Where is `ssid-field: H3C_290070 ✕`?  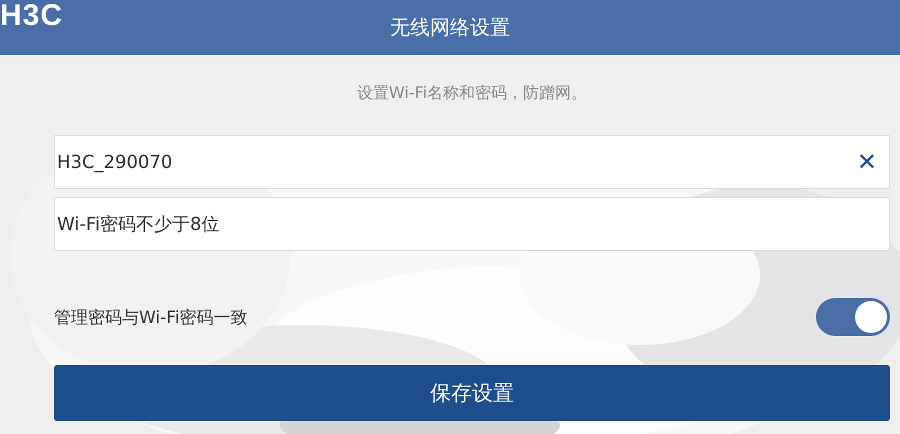
ssid-field: H3C_290070 ✕ is located at coordinates (472, 162).